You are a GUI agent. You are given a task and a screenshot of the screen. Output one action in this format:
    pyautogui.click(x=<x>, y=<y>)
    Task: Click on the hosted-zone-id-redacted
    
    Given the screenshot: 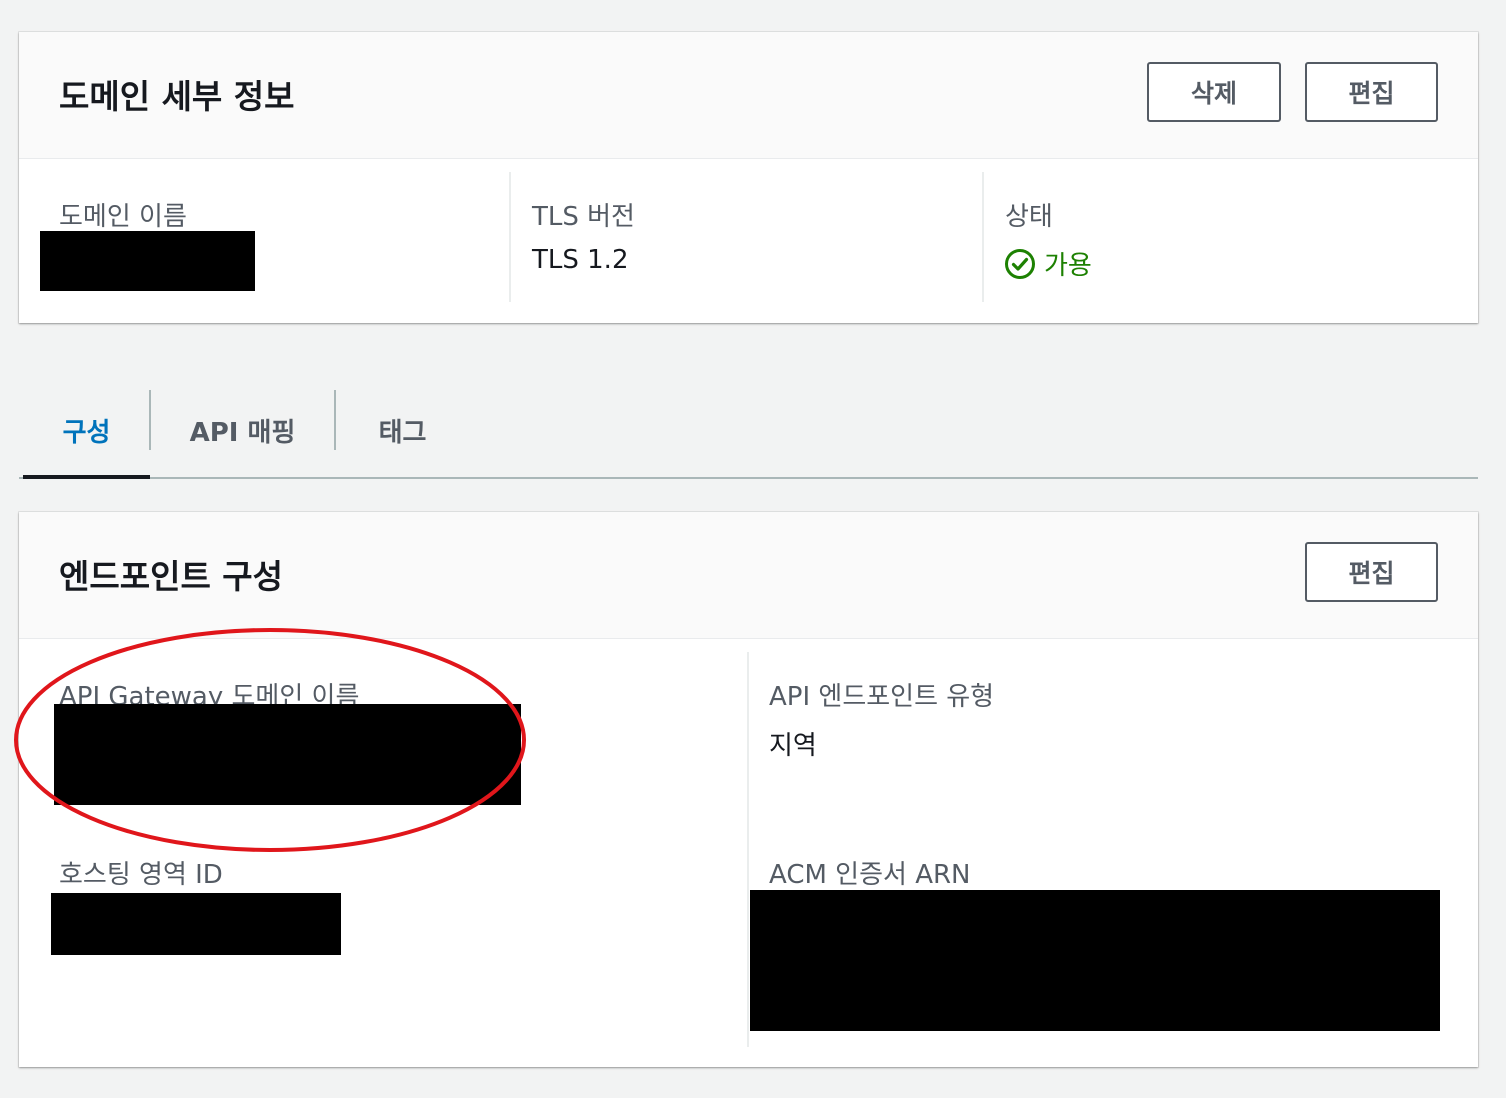 What is the action you would take?
    pyautogui.click(x=196, y=924)
    